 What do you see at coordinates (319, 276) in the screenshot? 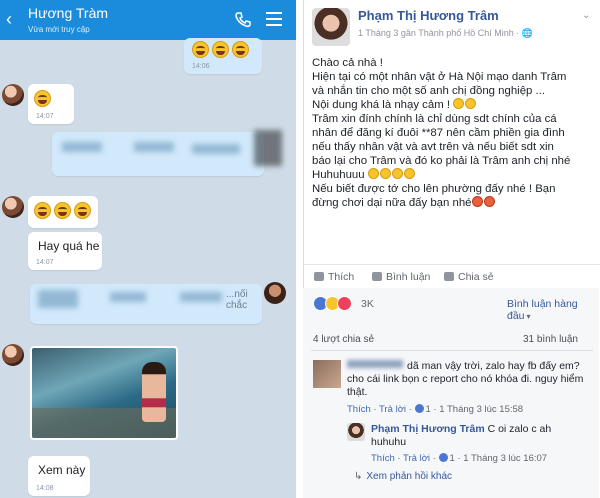
I see `thumbs-up-icon` at bounding box center [319, 276].